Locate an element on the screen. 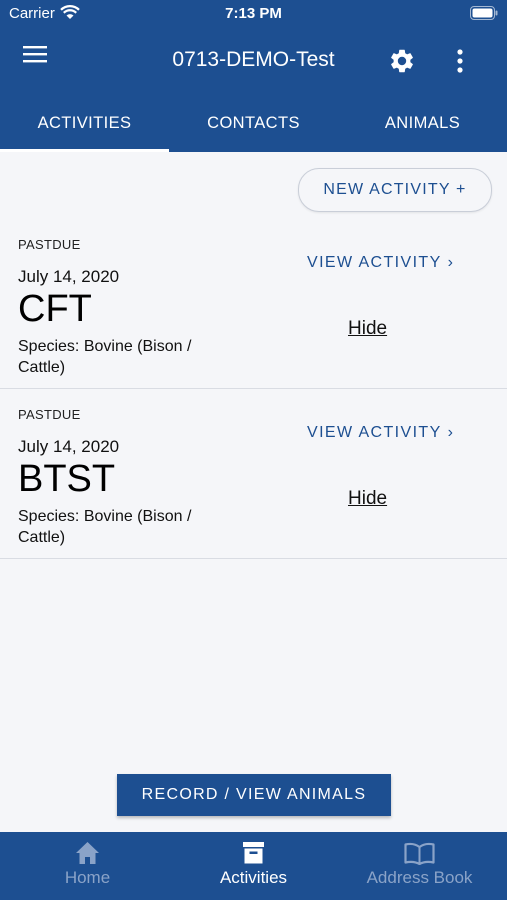 The width and height of the screenshot is (507, 900). tab-animals: ANIMALS is located at coordinates (422, 122).